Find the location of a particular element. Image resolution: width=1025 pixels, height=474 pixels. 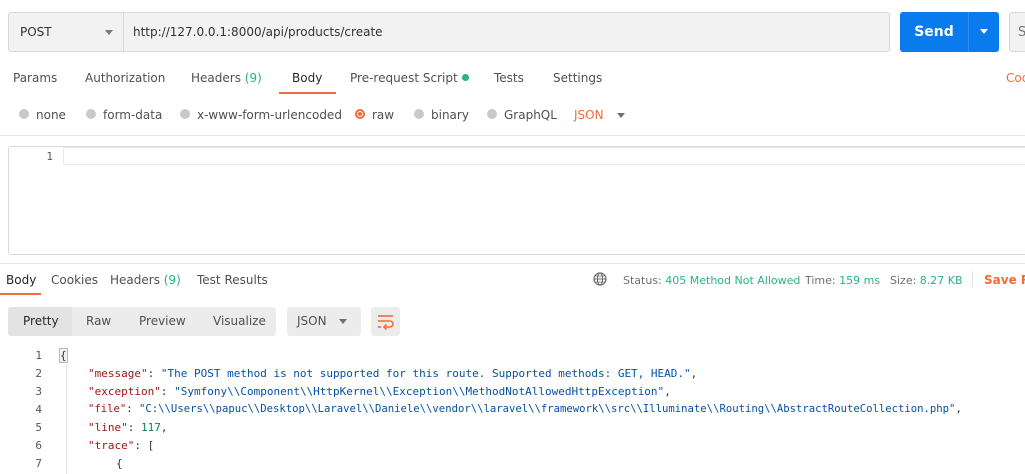

wrap-lines-button is located at coordinates (385, 321).